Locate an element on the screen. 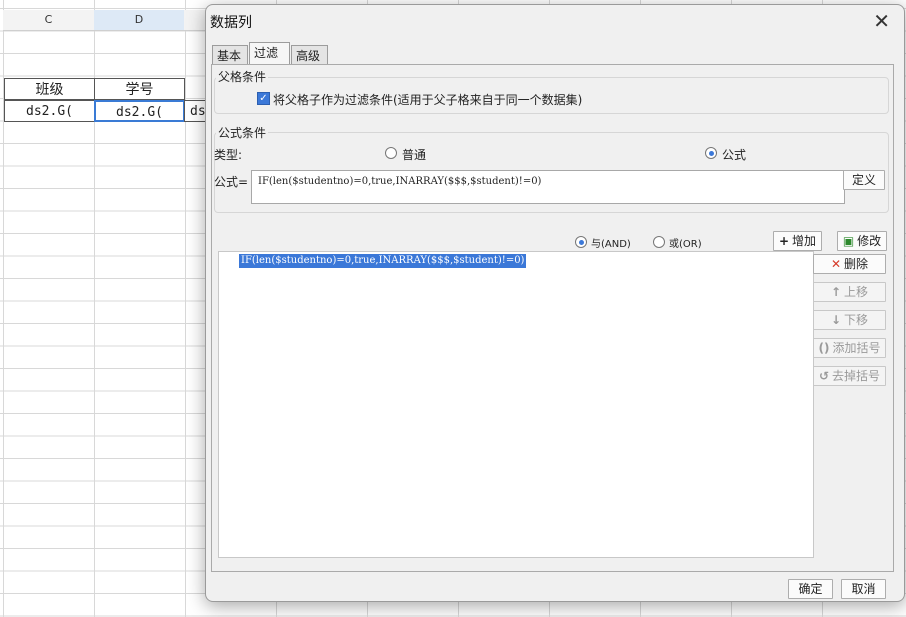 The image size is (906, 617). add-bracket-label: 添加括号 is located at coordinates (856, 348).